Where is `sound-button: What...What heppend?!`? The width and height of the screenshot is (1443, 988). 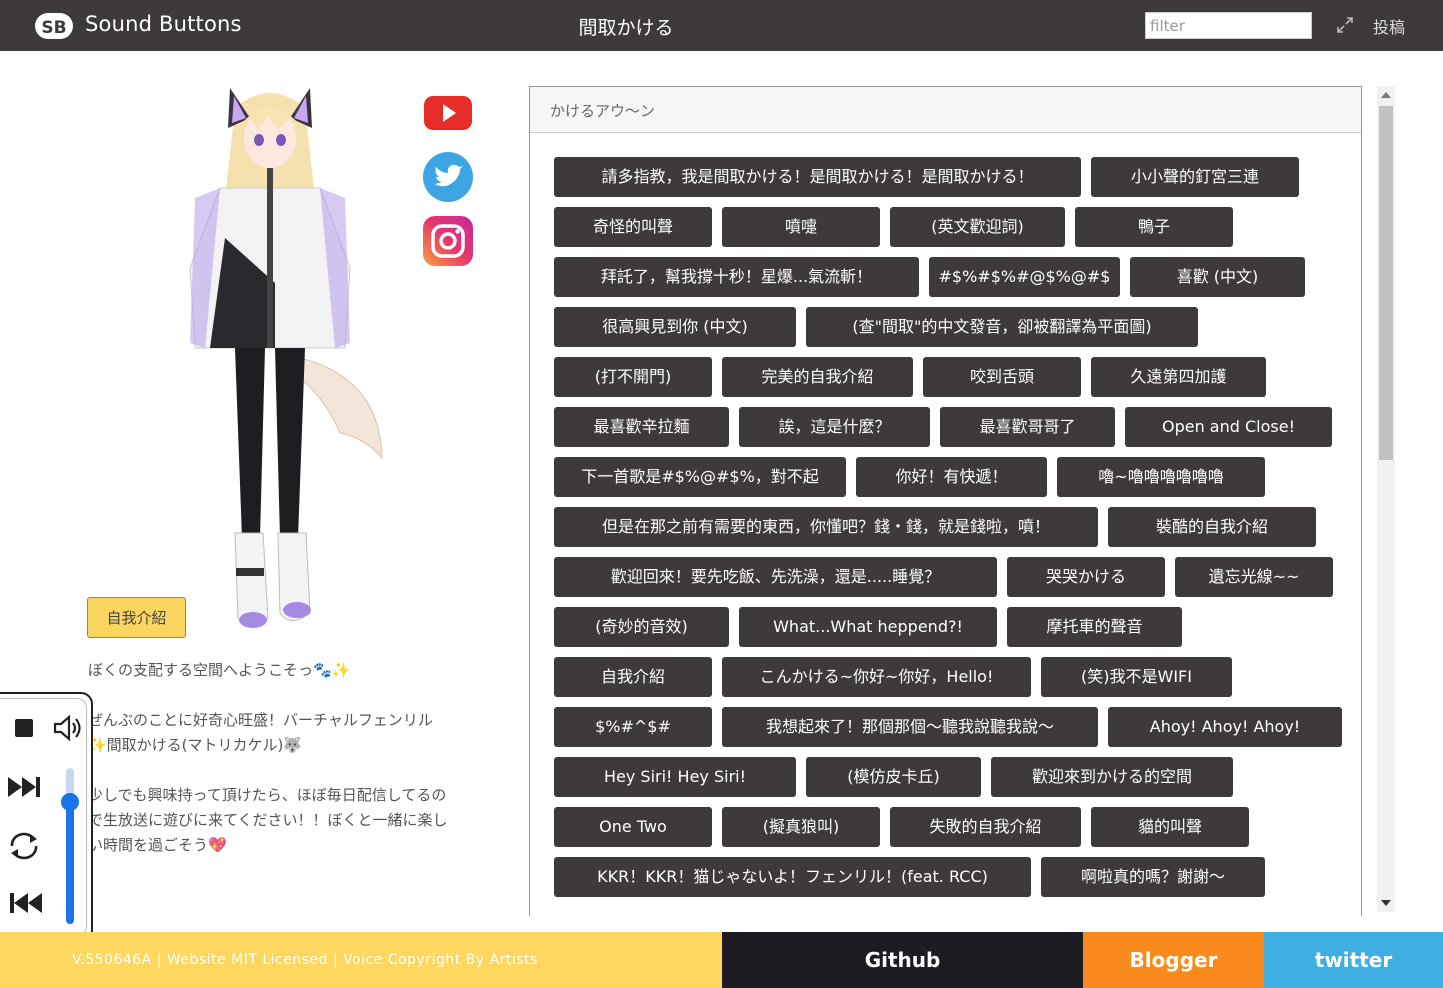
sound-button: What...What heppend?! is located at coordinates (868, 627).